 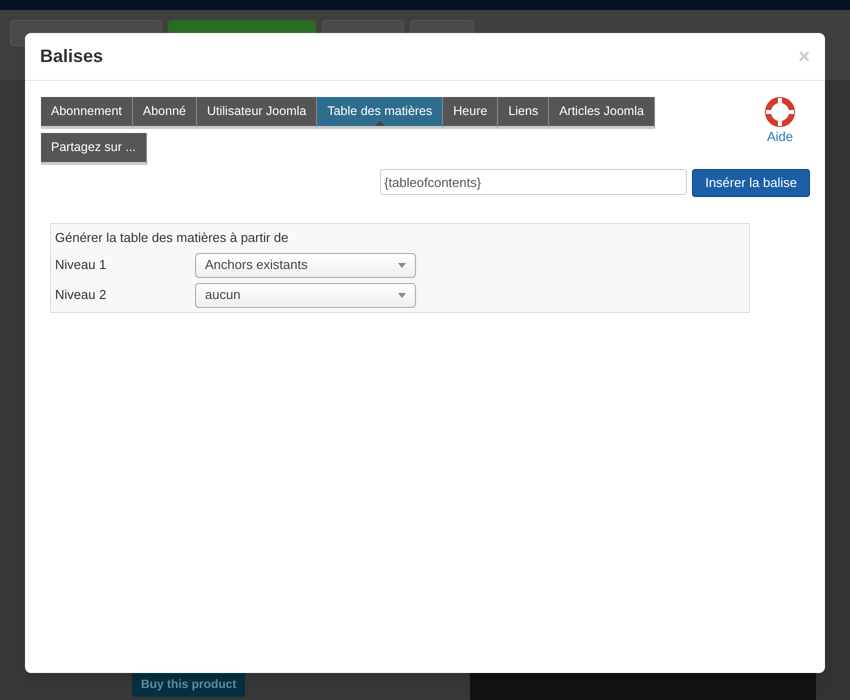 What do you see at coordinates (524, 113) in the screenshot?
I see `tab: Liens` at bounding box center [524, 113].